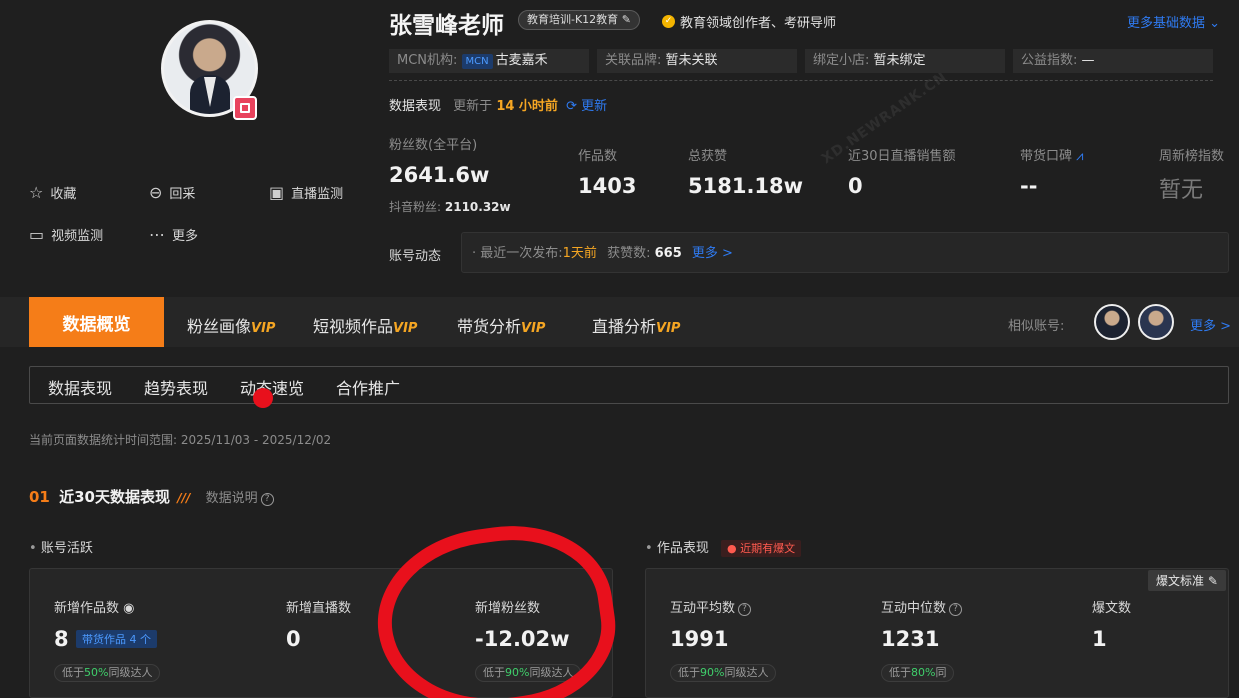 The height and width of the screenshot is (698, 1239). What do you see at coordinates (180, 440) in the screenshot?
I see `date-range-text: 当前页面数据统计时间范围: 2025/11/03 - 2025/12/02` at bounding box center [180, 440].